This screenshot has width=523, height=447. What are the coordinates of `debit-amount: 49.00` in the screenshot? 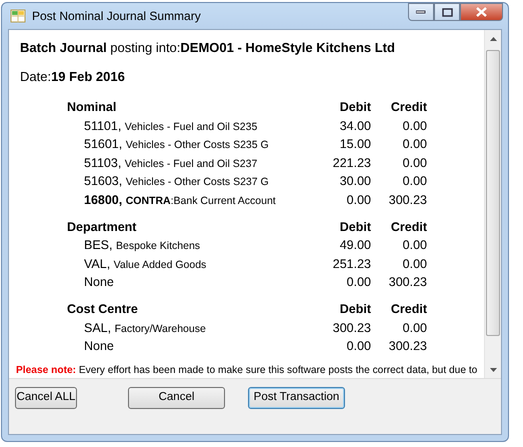 It's located at (354, 245).